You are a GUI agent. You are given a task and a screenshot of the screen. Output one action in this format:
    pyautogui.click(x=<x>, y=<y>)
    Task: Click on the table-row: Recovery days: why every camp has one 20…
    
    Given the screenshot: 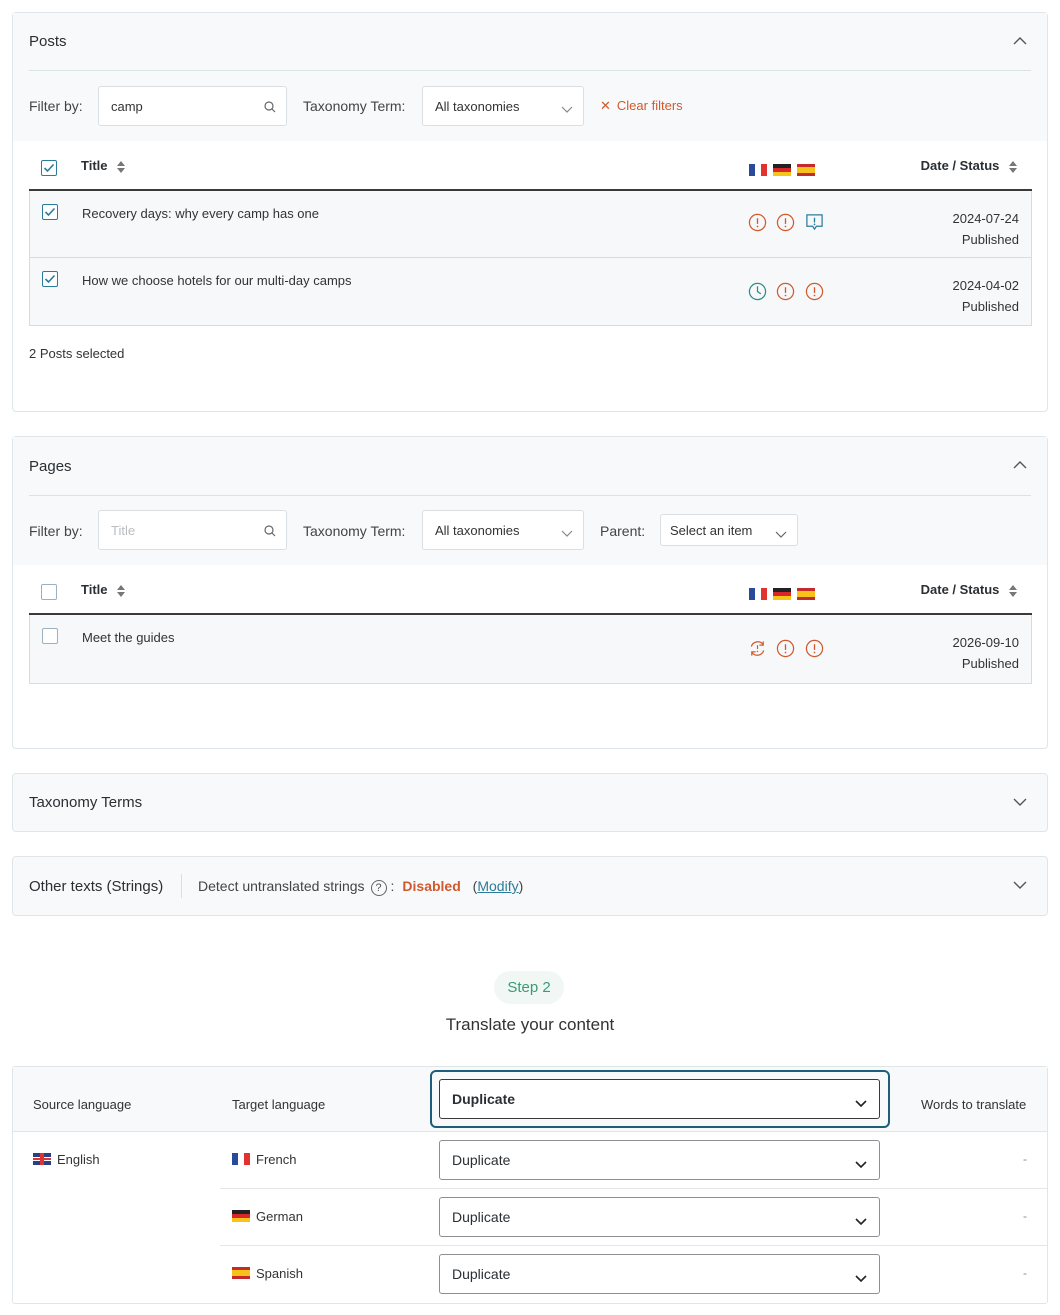 What is the action you would take?
    pyautogui.click(x=530, y=224)
    